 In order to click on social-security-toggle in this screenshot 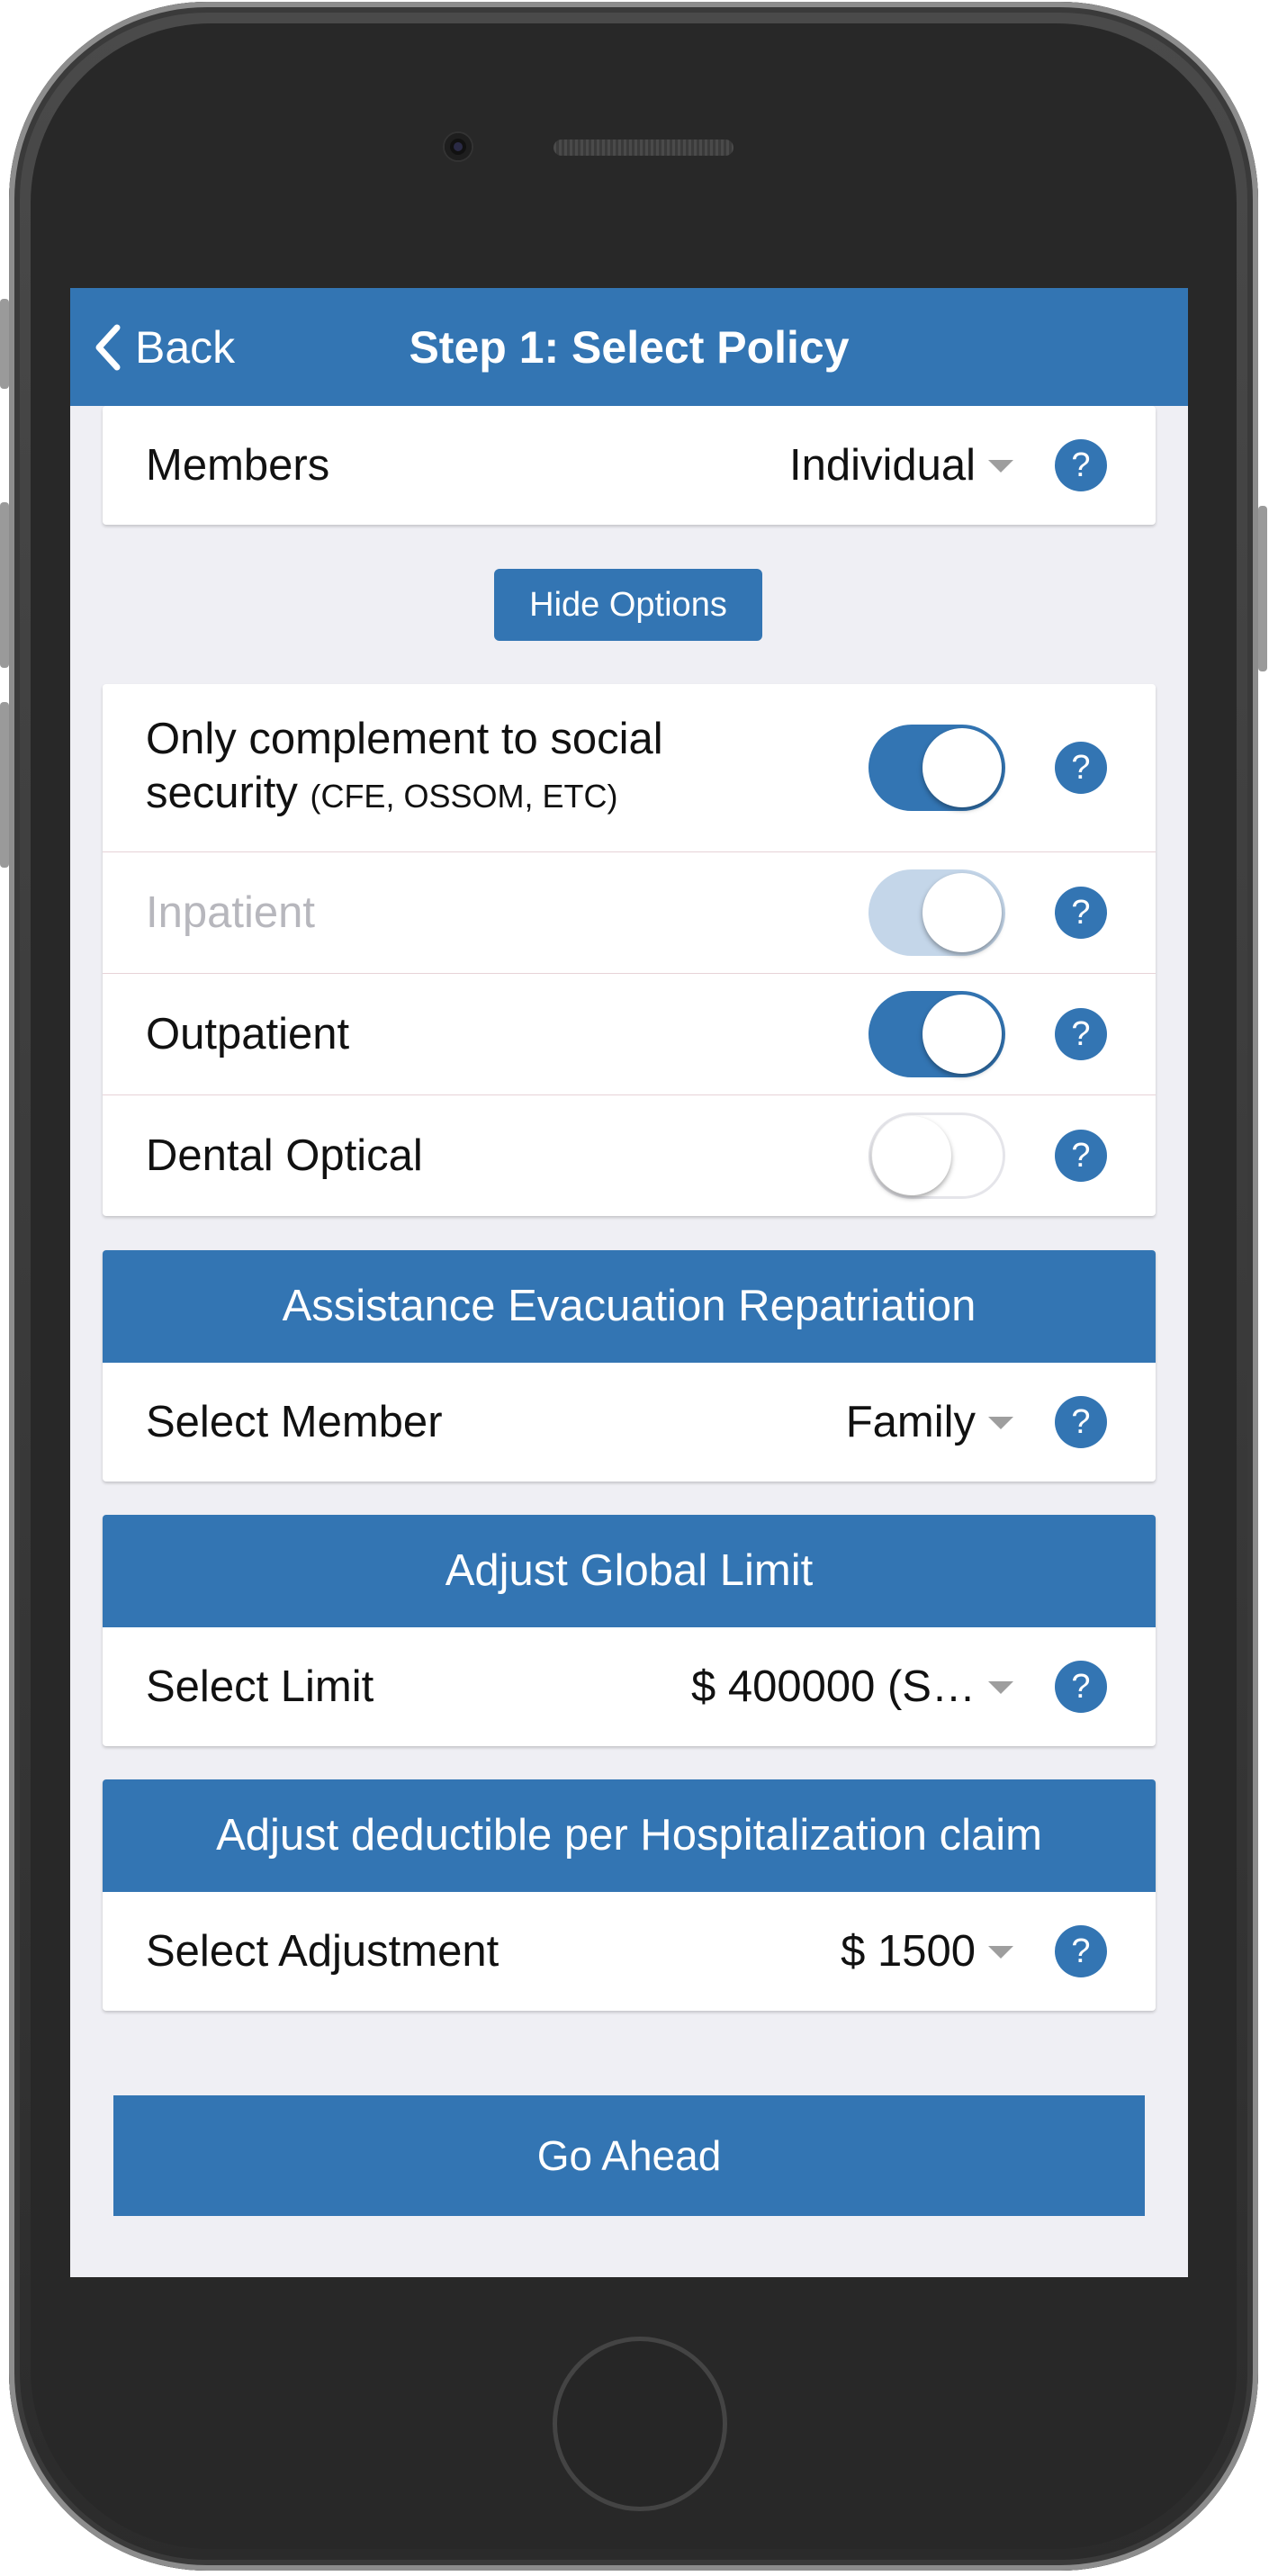, I will do `click(937, 768)`.